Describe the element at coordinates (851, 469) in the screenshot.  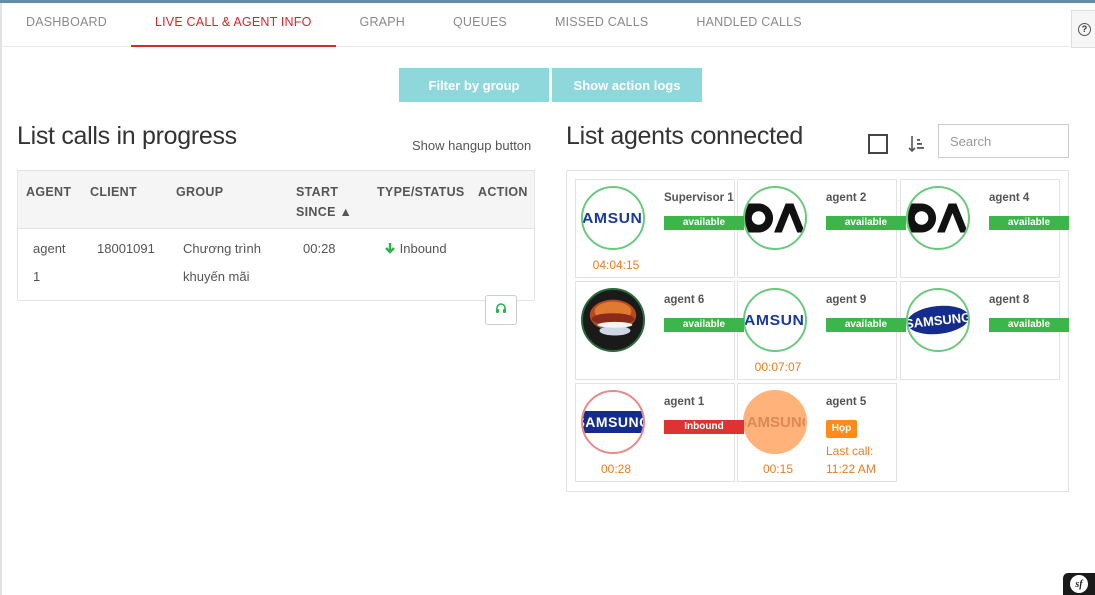
I see `last-call-time: 11:22 AM` at that location.